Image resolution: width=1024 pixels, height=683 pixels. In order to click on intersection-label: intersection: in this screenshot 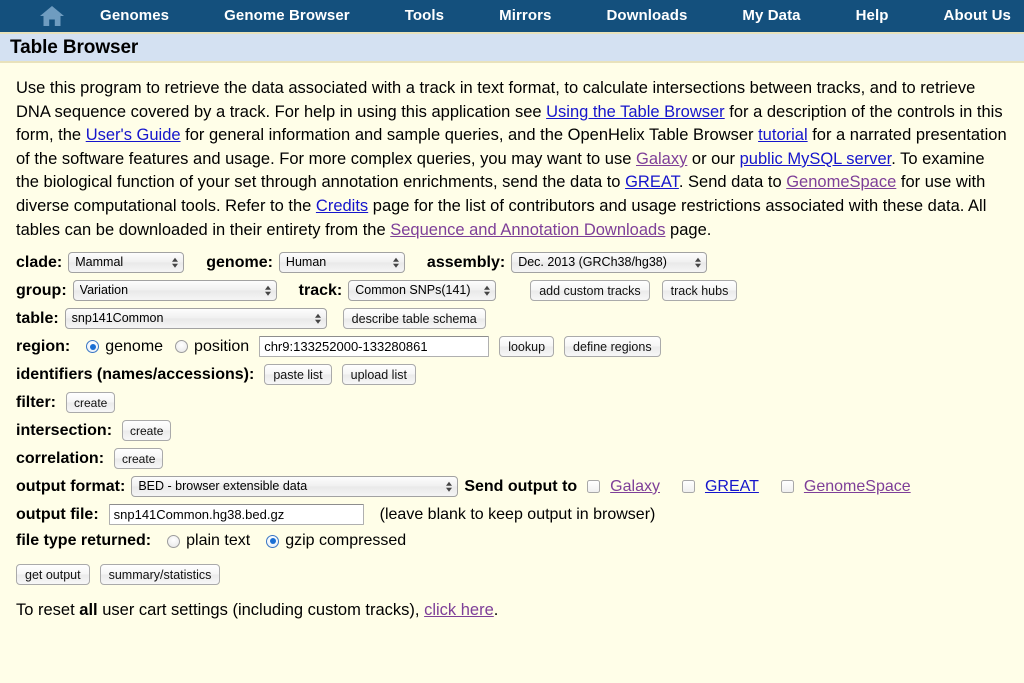, I will do `click(64, 430)`.